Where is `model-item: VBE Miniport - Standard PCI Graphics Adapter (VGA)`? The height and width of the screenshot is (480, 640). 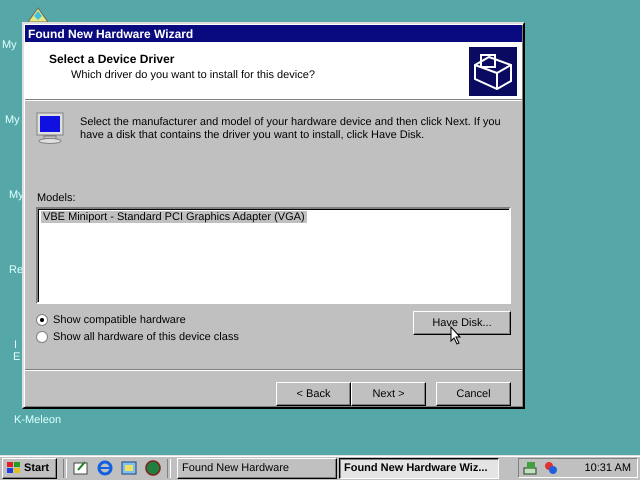 model-item: VBE Miniport - Standard PCI Graphics Adapter (VGA) is located at coordinates (174, 217).